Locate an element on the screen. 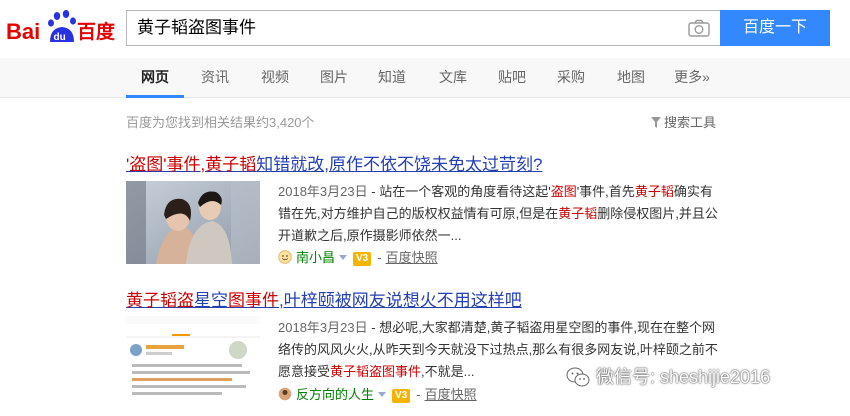 This screenshot has width=850, height=416. tab-more: 更多» is located at coordinates (692, 78).